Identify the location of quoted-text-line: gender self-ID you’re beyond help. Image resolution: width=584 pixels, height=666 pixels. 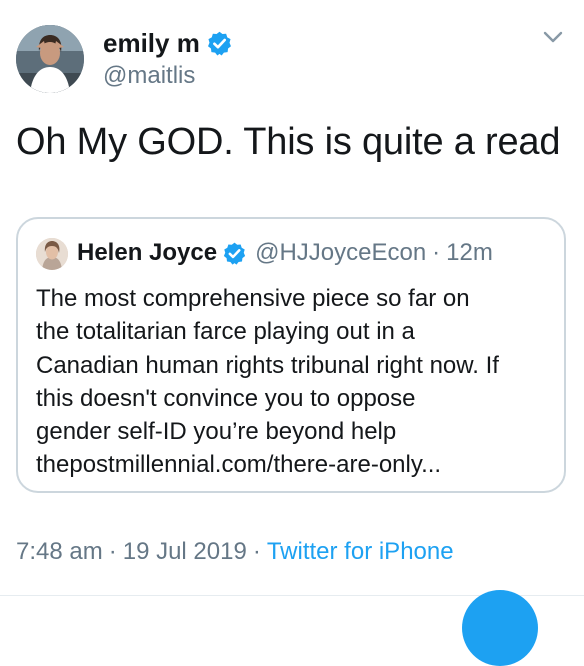
(216, 432).